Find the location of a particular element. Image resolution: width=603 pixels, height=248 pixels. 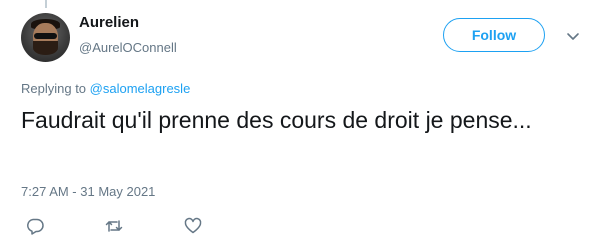

retweet-icon is located at coordinates (114, 226).